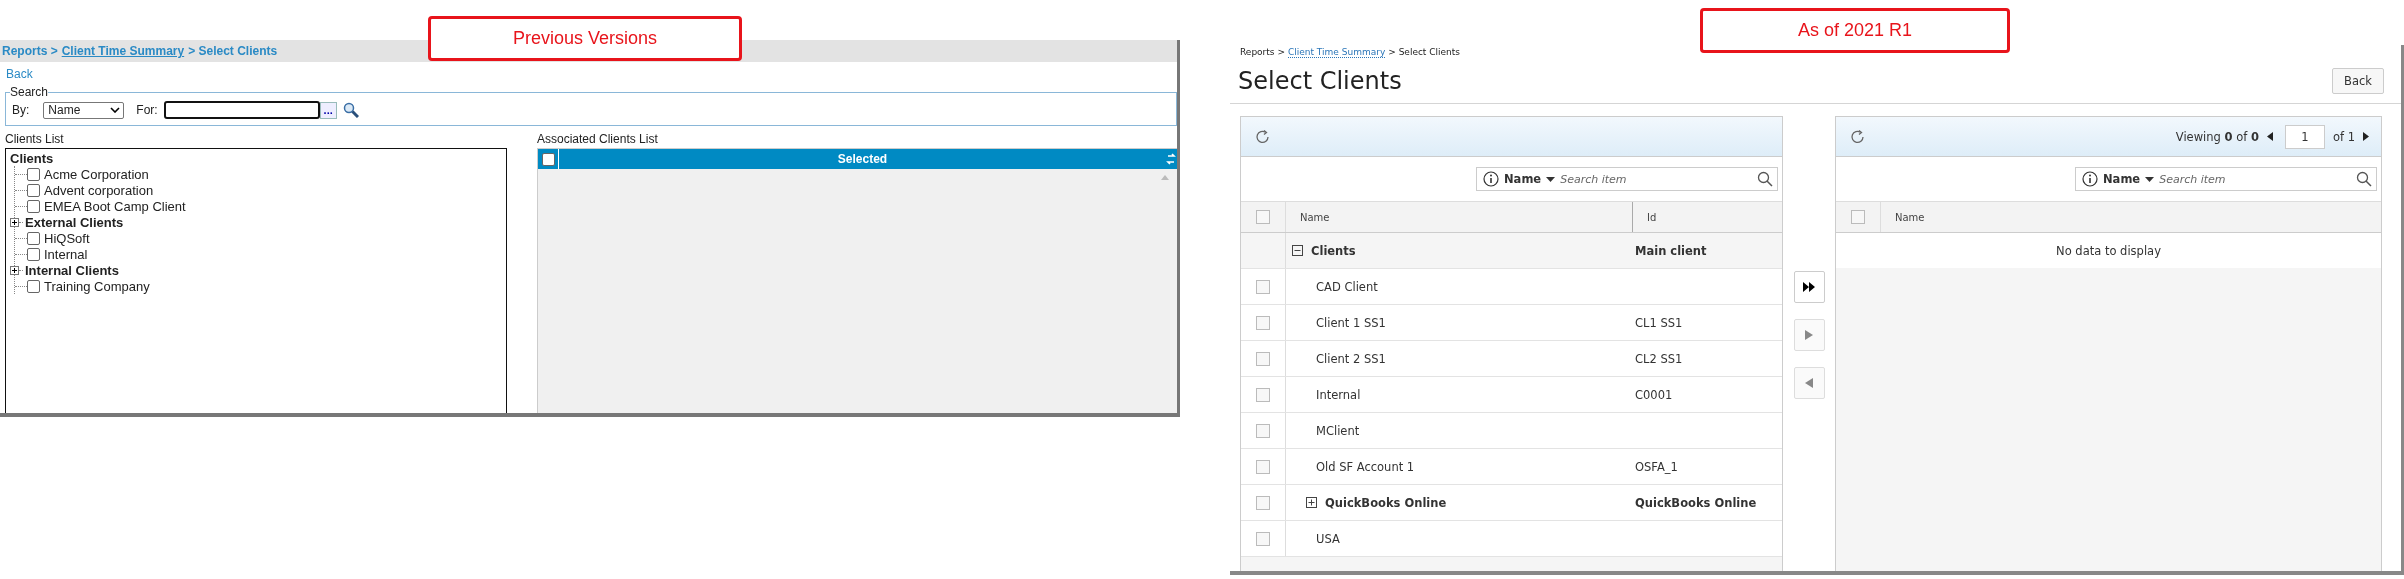 The image size is (2404, 579). I want to click on tree-node-label: External Clients, so click(74, 222).